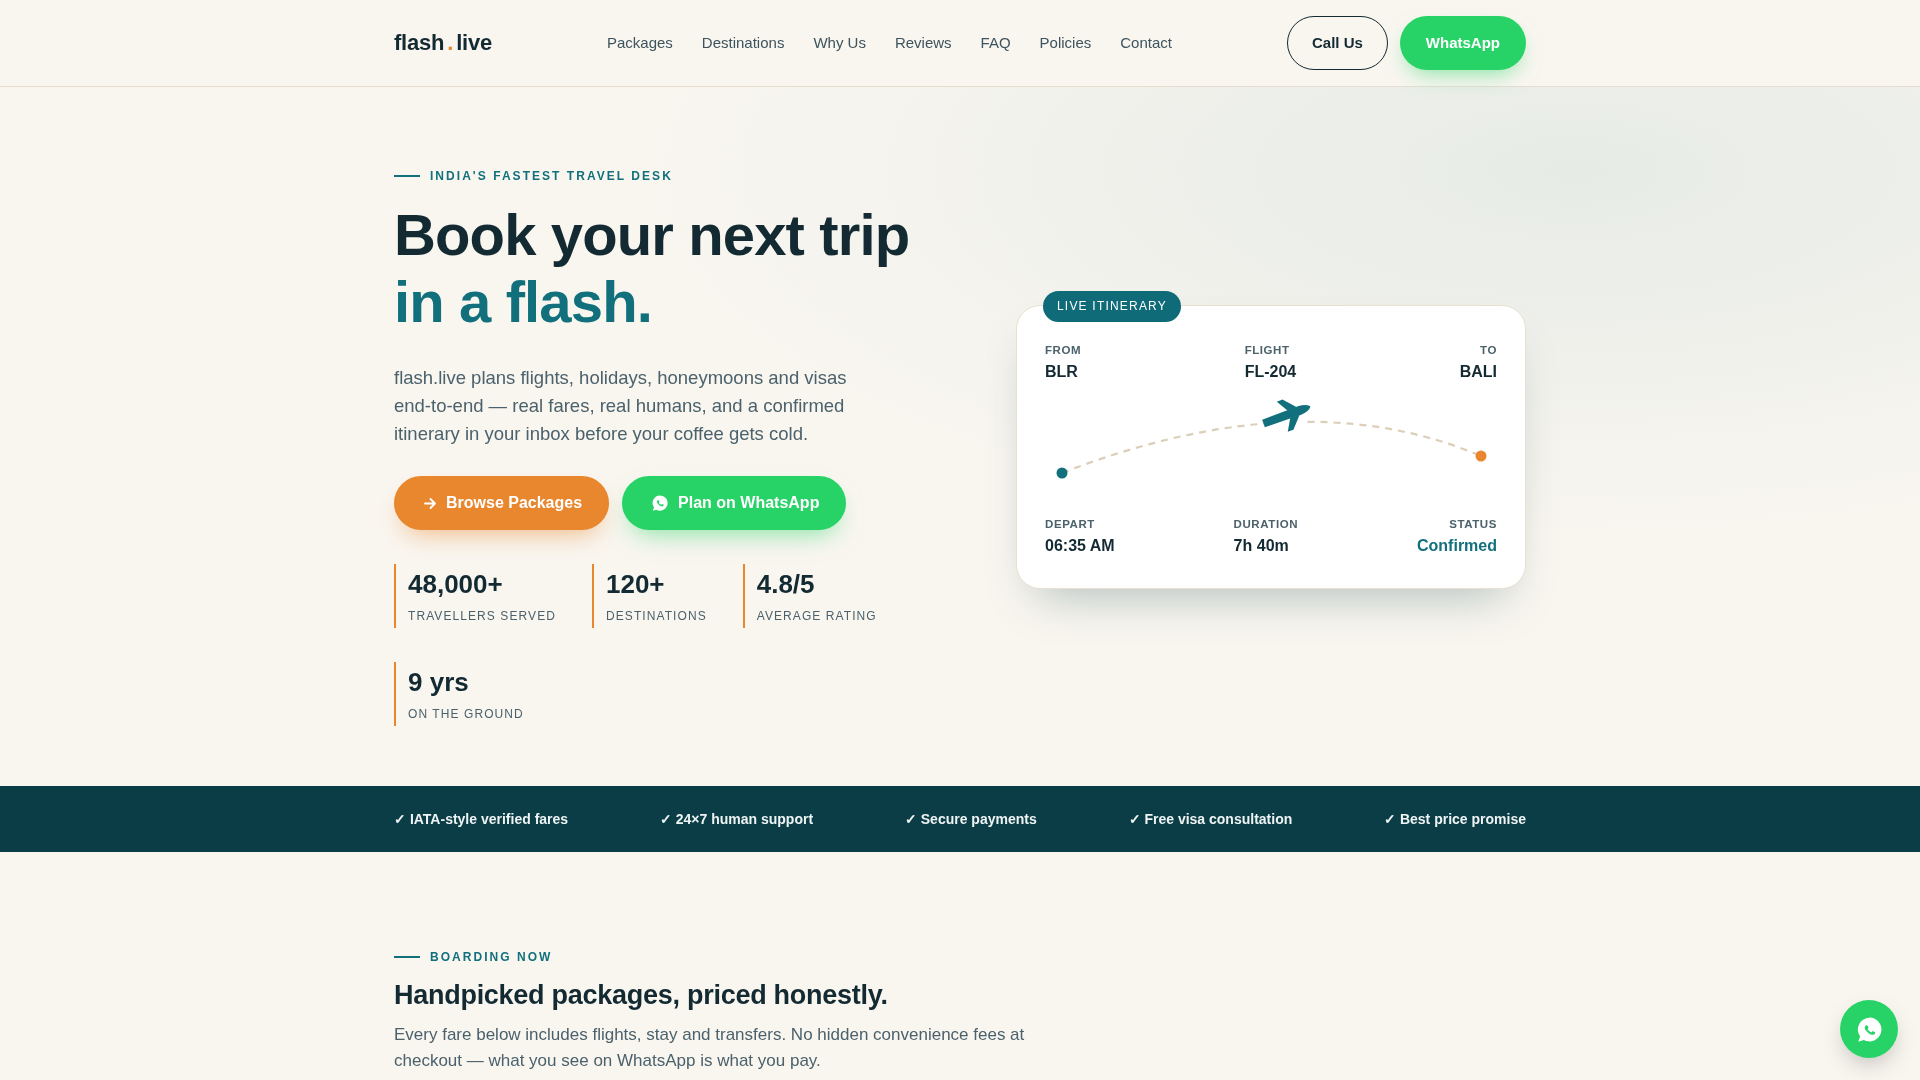  I want to click on trust-point: ✓ 24×7 human support, so click(736, 819).